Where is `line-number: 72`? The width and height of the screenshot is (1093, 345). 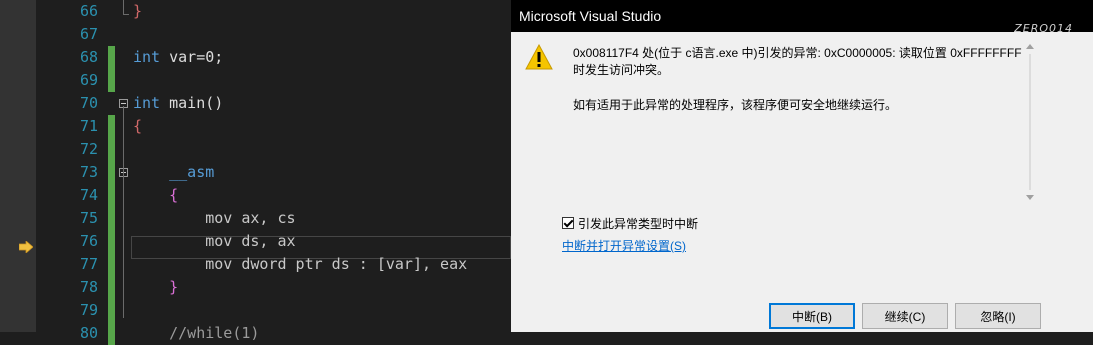 line-number: 72 is located at coordinates (88, 149).